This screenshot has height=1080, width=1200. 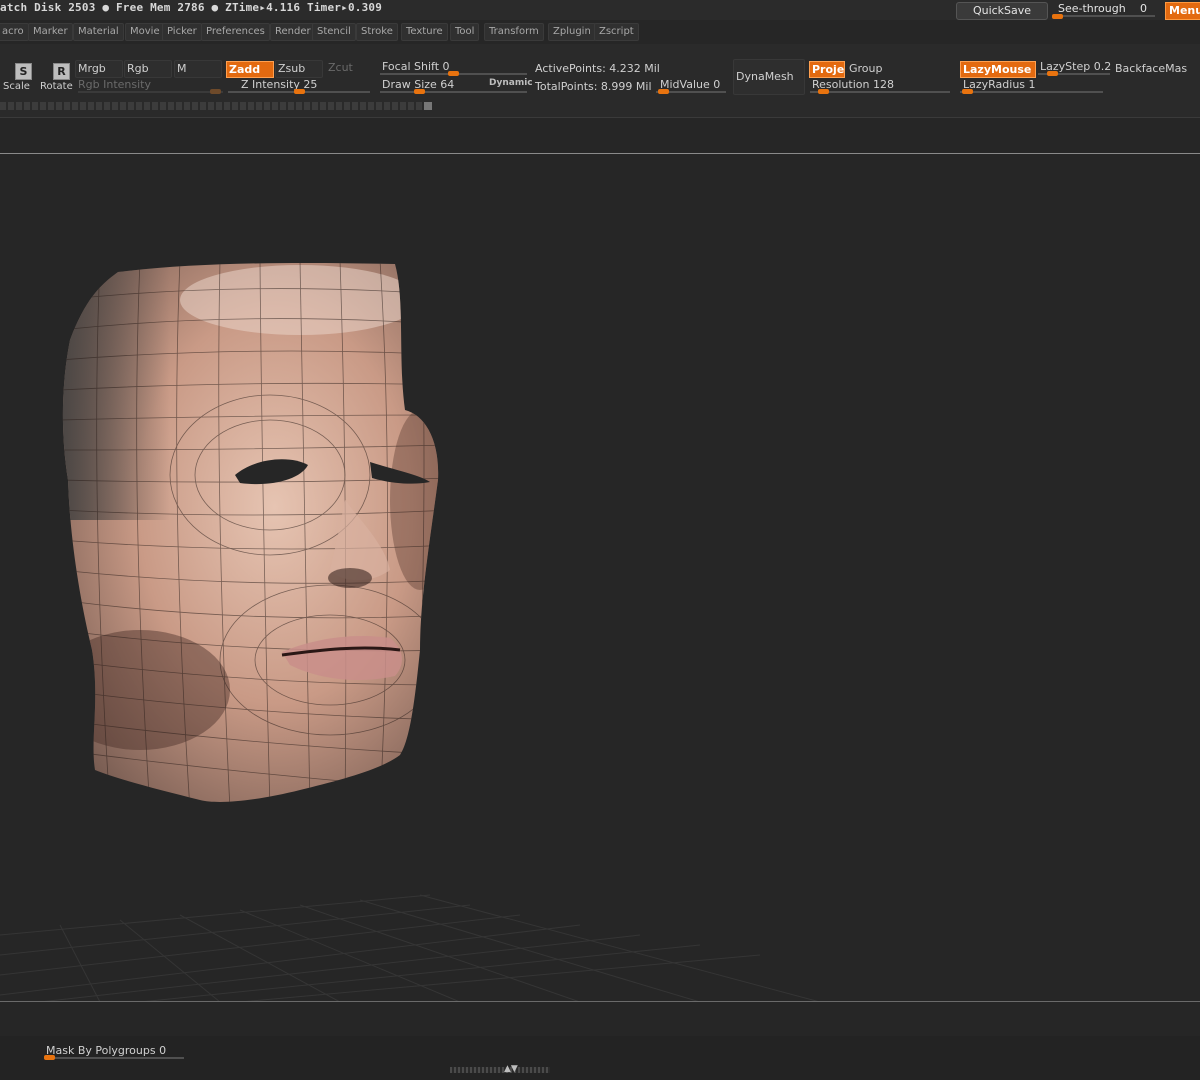 What do you see at coordinates (600, 1058) in the screenshot?
I see `bottom-shelf: Mask By Polygroups 0 ▲▼` at bounding box center [600, 1058].